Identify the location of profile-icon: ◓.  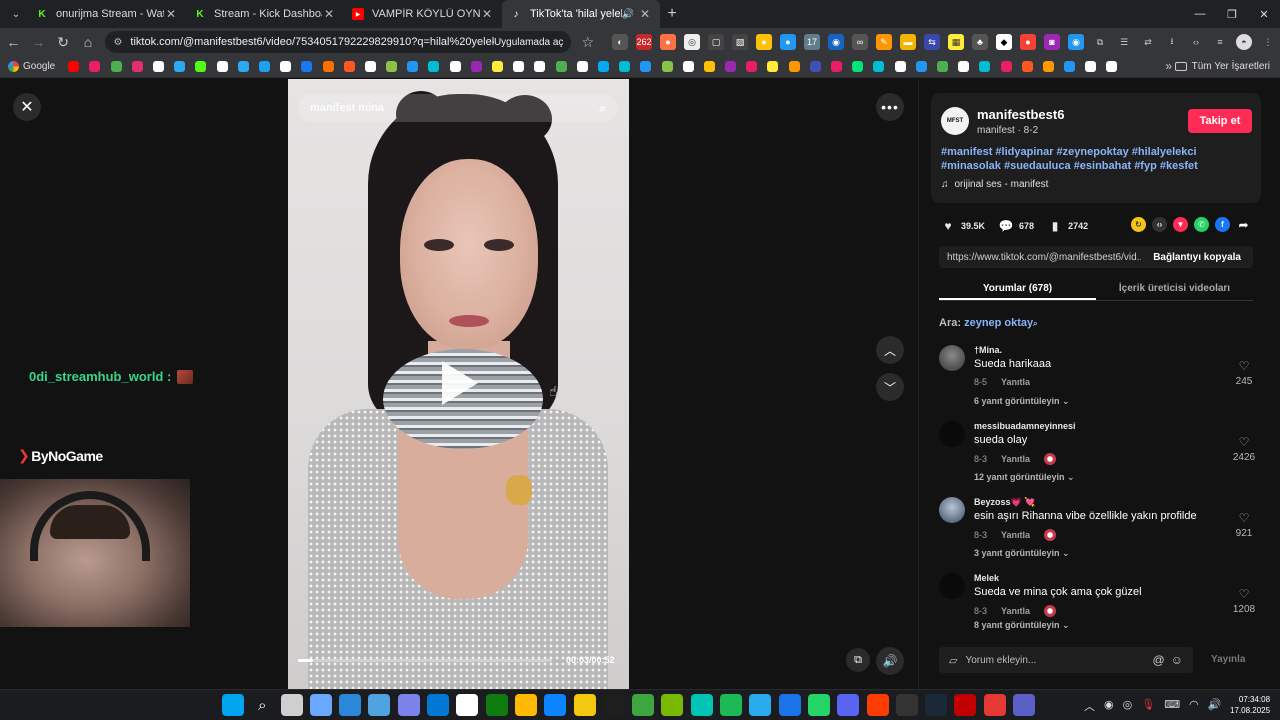
(1244, 42).